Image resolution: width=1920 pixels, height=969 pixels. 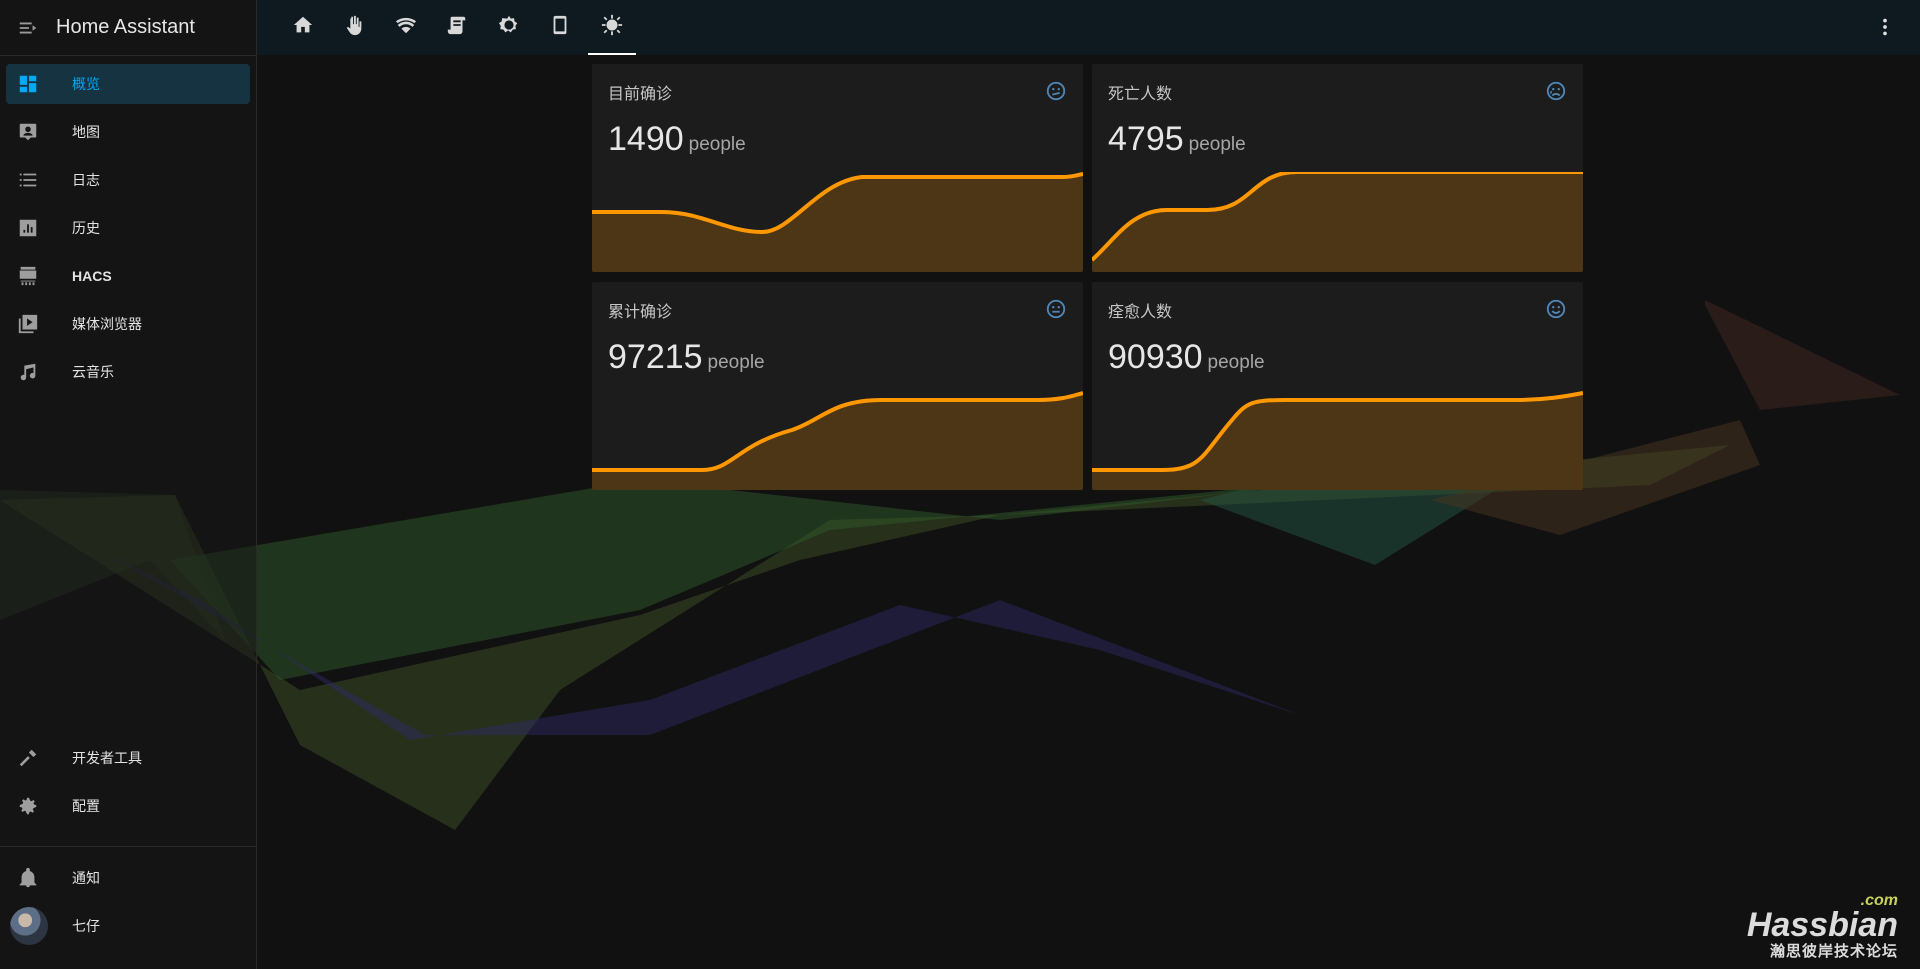 I want to click on bell-icon, so click(x=28, y=878).